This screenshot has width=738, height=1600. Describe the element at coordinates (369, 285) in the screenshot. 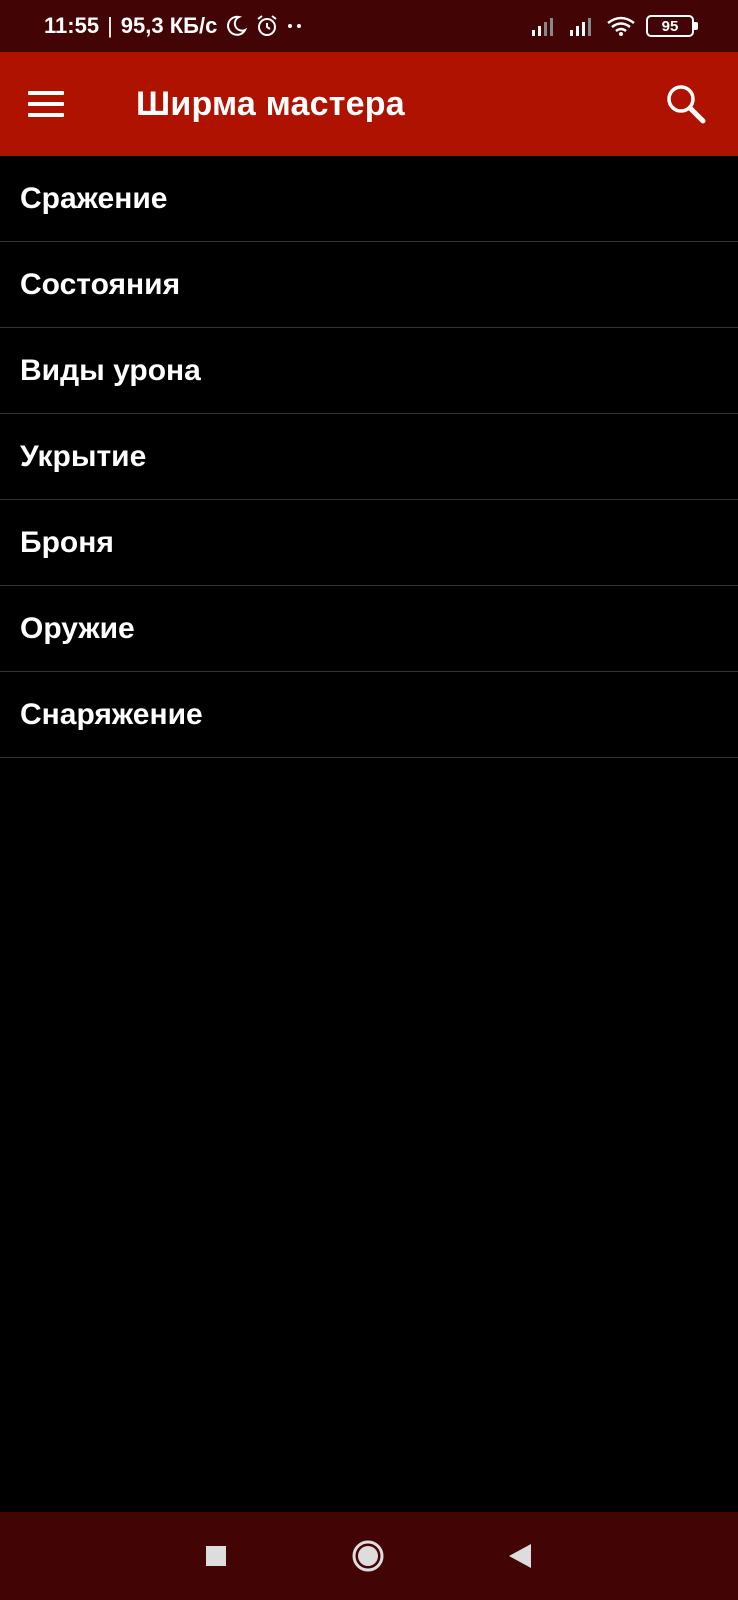

I see `list-item-conditions: Состояния` at that location.